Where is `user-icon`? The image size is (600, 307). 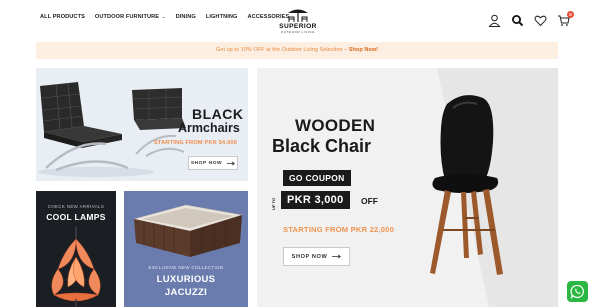 user-icon is located at coordinates (494, 20).